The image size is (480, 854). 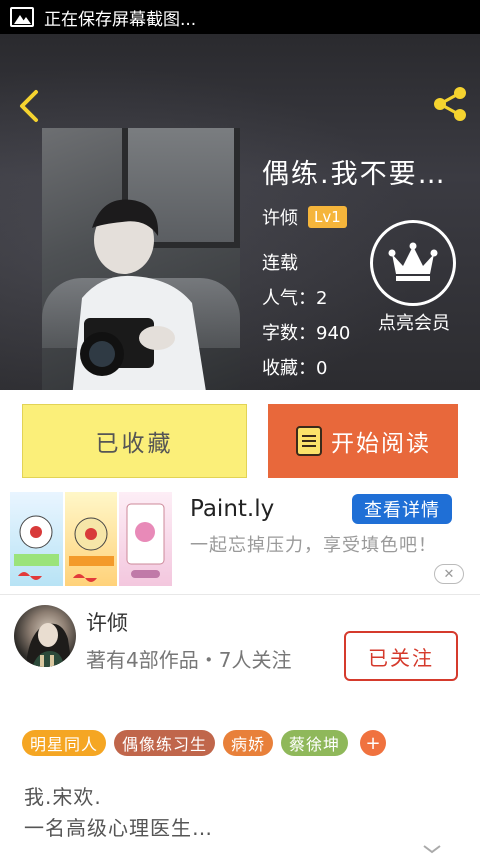 I want to click on follow-button: 已关注, so click(x=401, y=656).